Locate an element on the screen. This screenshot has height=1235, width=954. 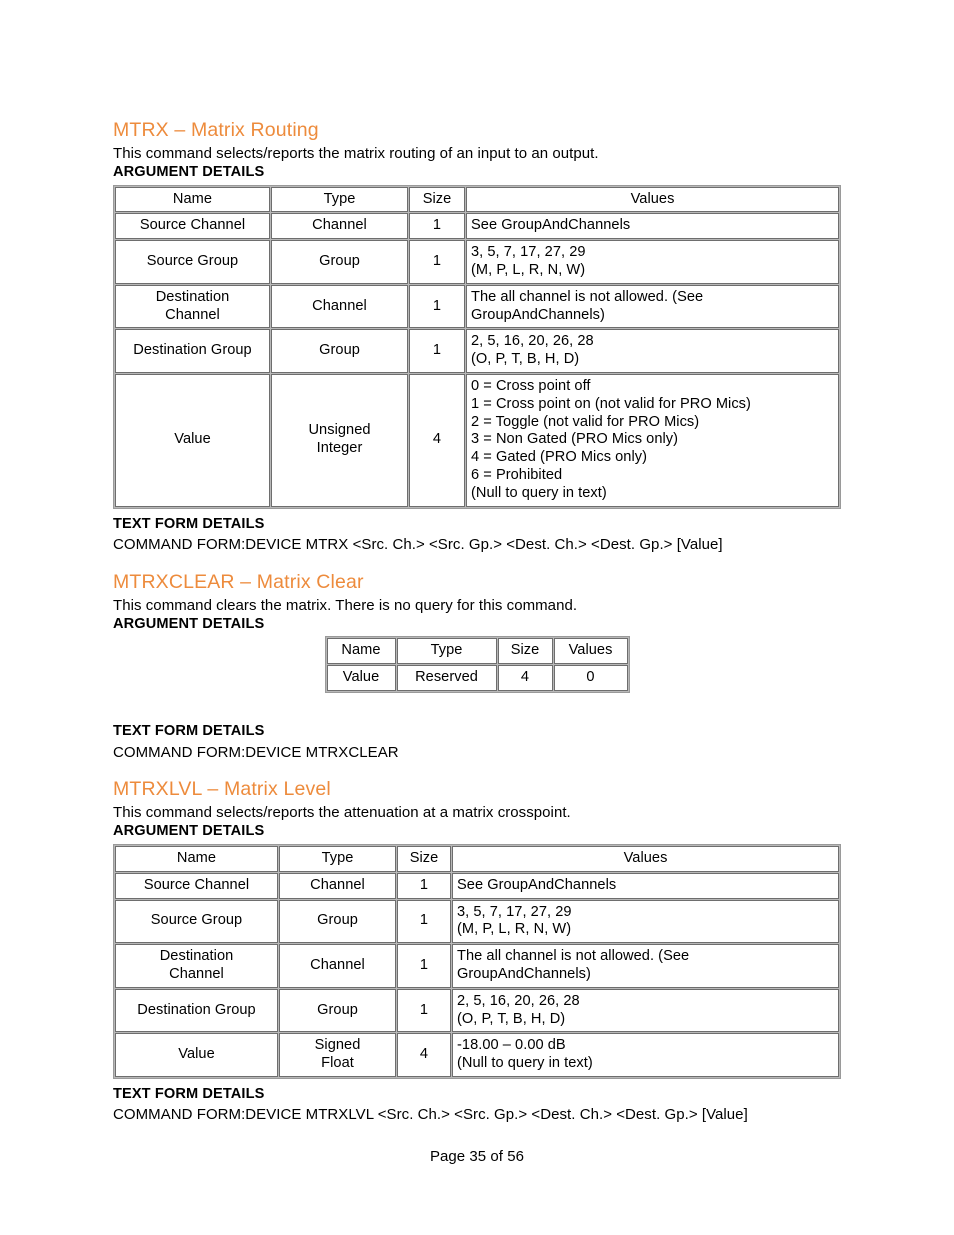
table-row: Value Reserved 4 0 is located at coordinates (477, 678).